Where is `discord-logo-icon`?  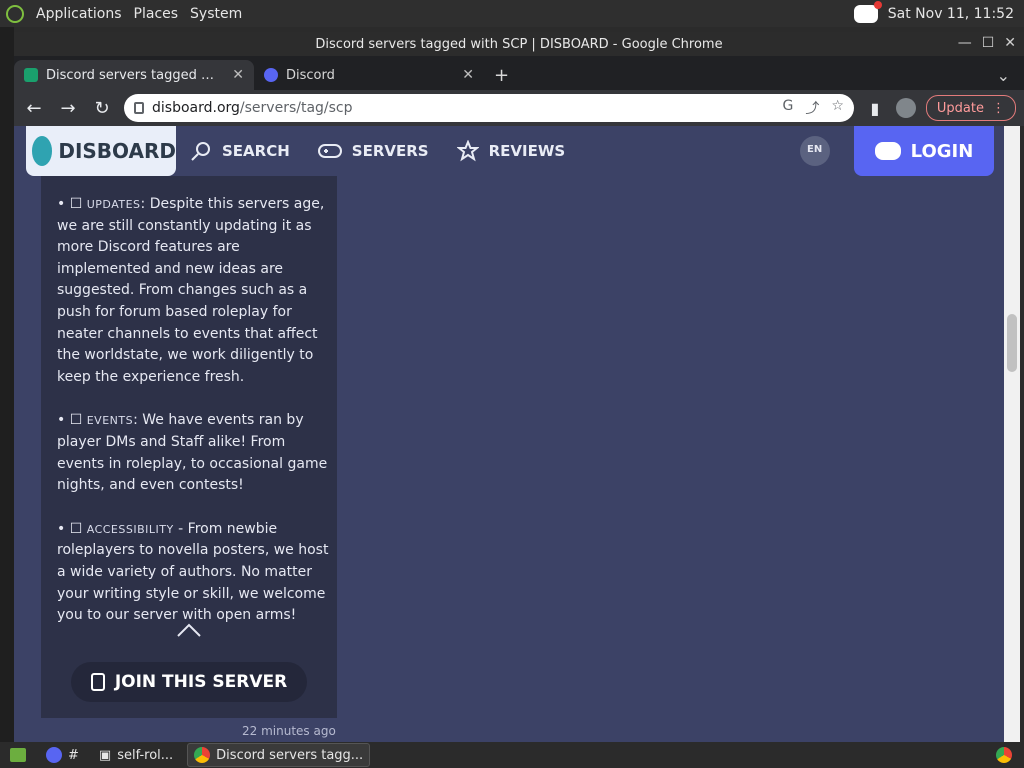 discord-logo-icon is located at coordinates (887, 151).